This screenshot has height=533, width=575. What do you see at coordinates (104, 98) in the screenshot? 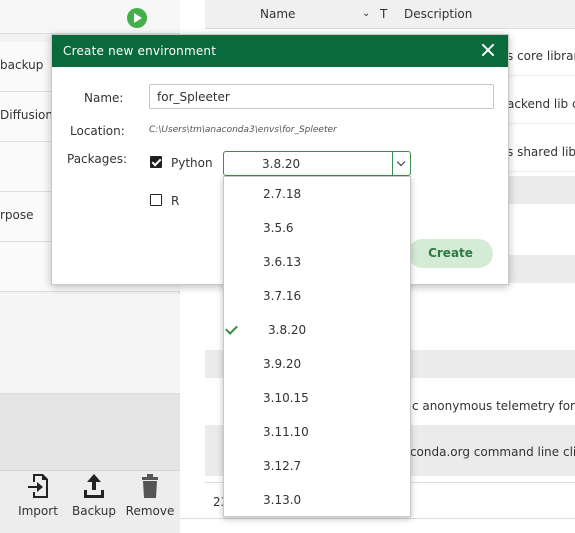
I see `name-label: Name:` at bounding box center [104, 98].